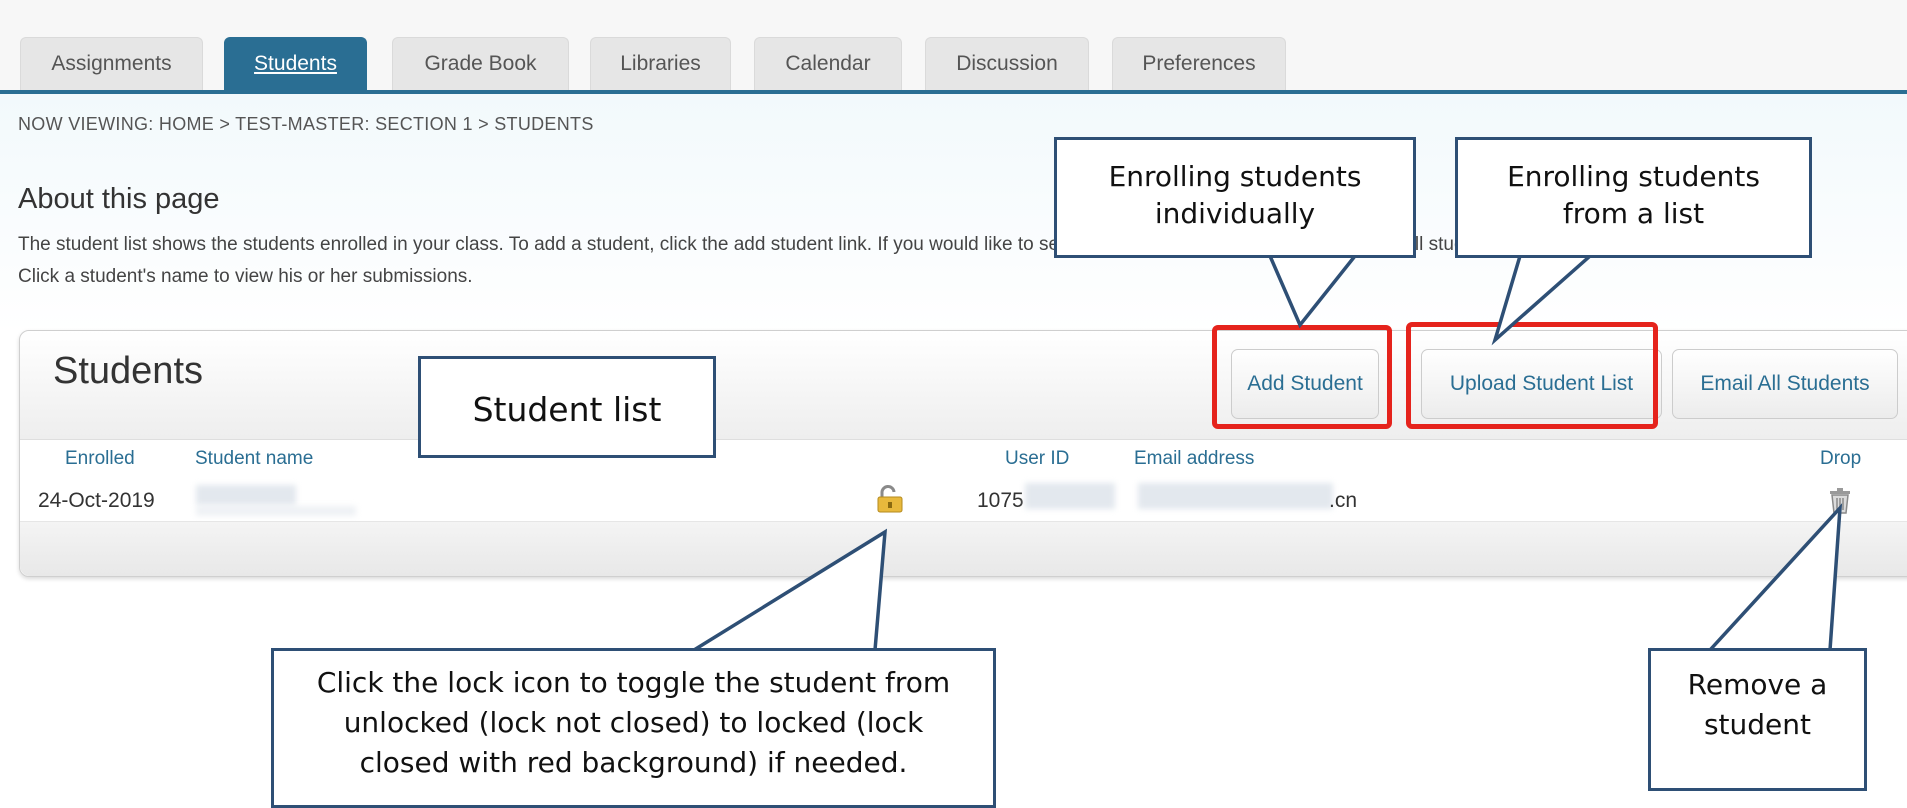  What do you see at coordinates (1313, 291) in the screenshot?
I see `pointer-enroll-individually` at bounding box center [1313, 291].